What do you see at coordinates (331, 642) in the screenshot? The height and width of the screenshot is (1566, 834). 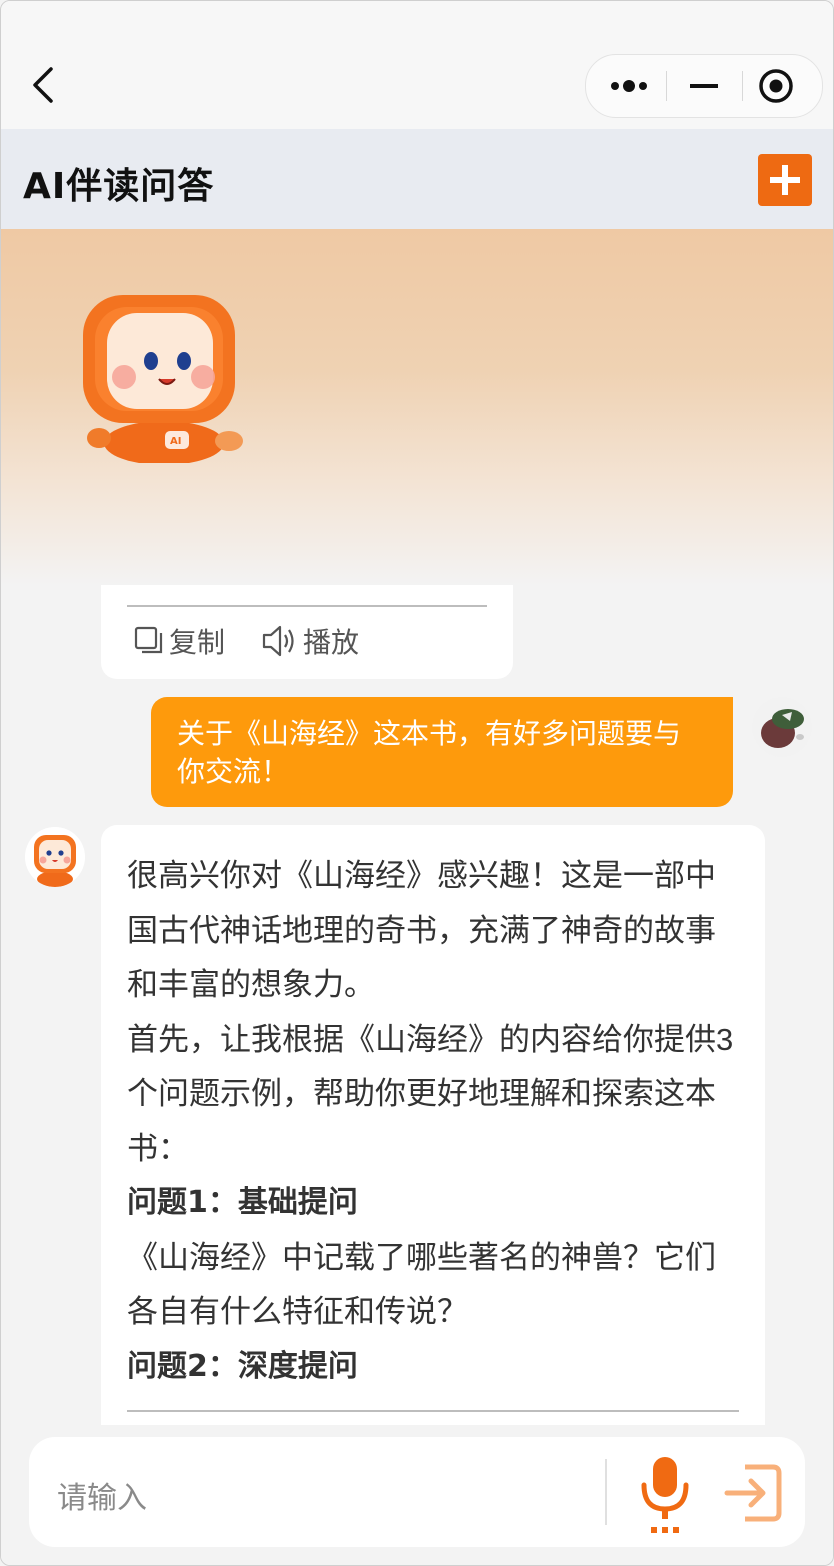 I see `play-label: 播放` at bounding box center [331, 642].